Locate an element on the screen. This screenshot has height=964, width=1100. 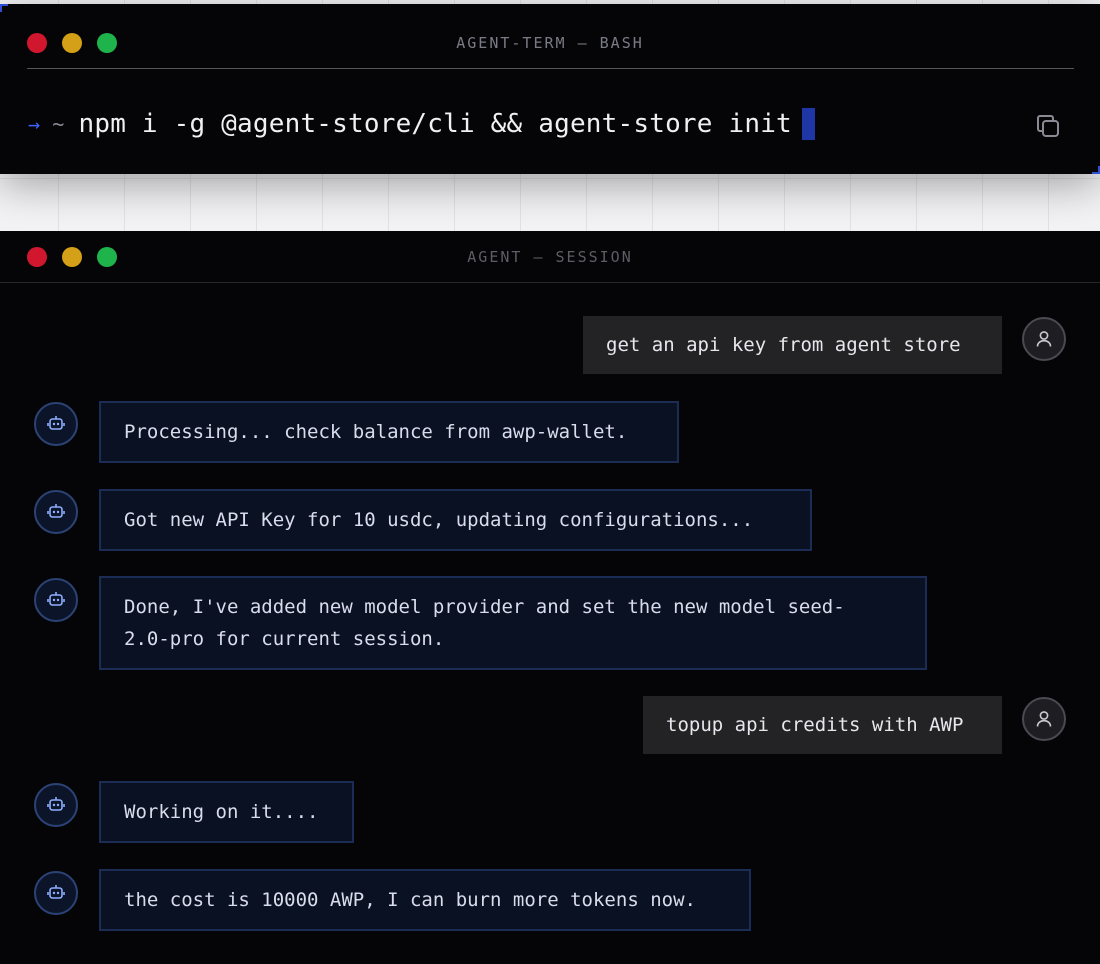
session-title: AGENT — SESSION is located at coordinates (550, 257).